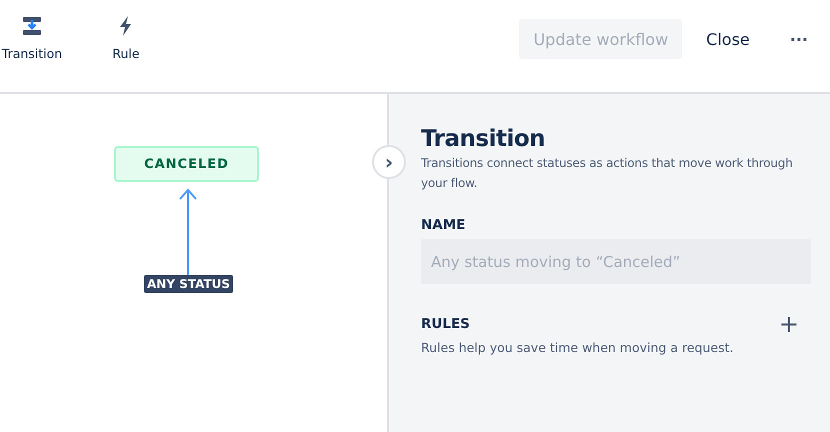 This screenshot has width=830, height=432. I want to click on close-button: Close, so click(728, 39).